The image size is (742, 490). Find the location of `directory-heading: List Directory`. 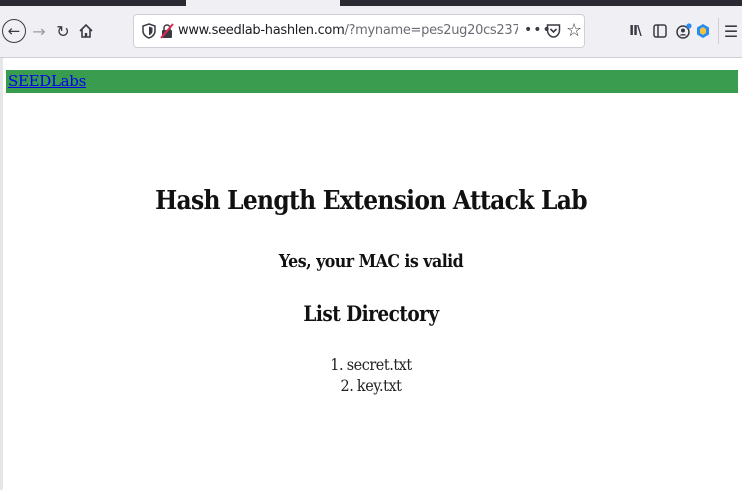

directory-heading: List Directory is located at coordinates (371, 313).